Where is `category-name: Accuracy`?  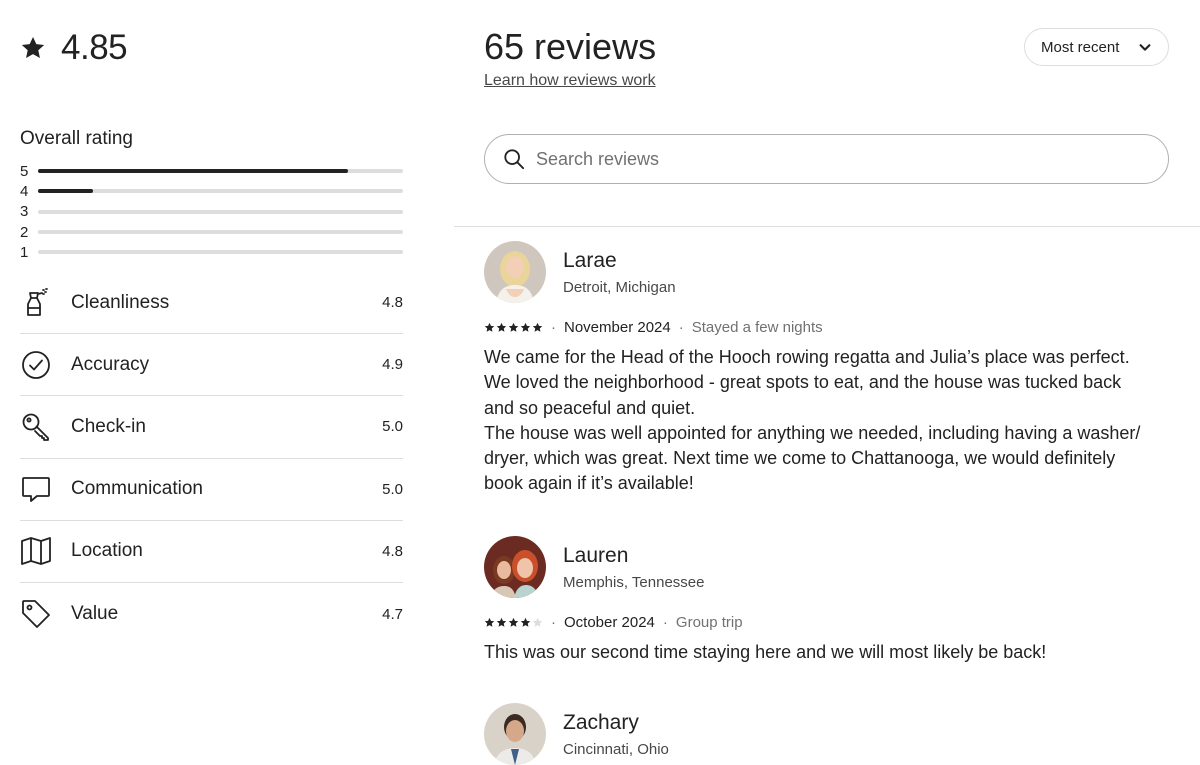
category-name: Accuracy is located at coordinates (110, 364).